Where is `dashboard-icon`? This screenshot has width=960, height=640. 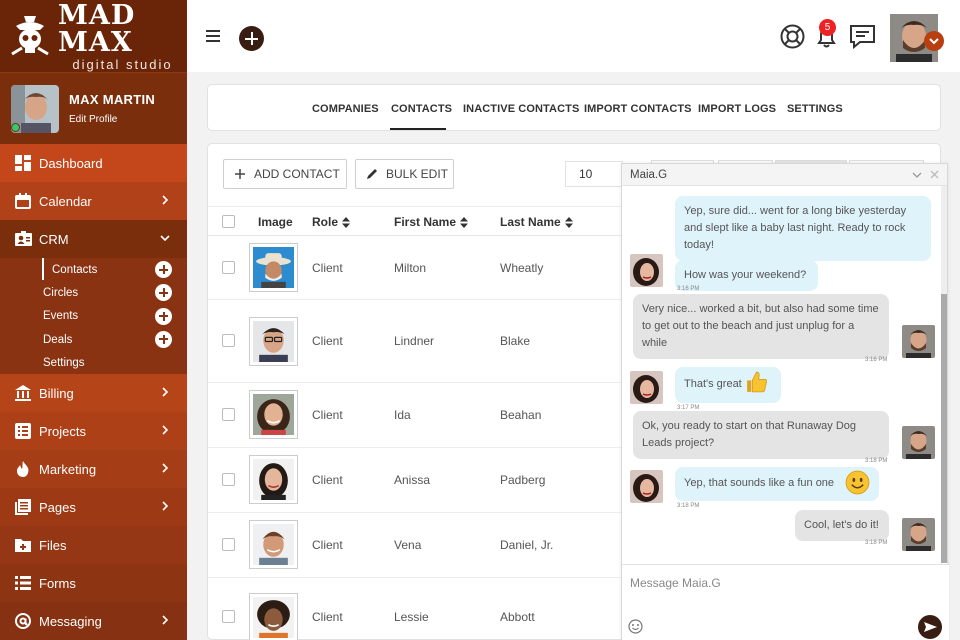 dashboard-icon is located at coordinates (23, 163).